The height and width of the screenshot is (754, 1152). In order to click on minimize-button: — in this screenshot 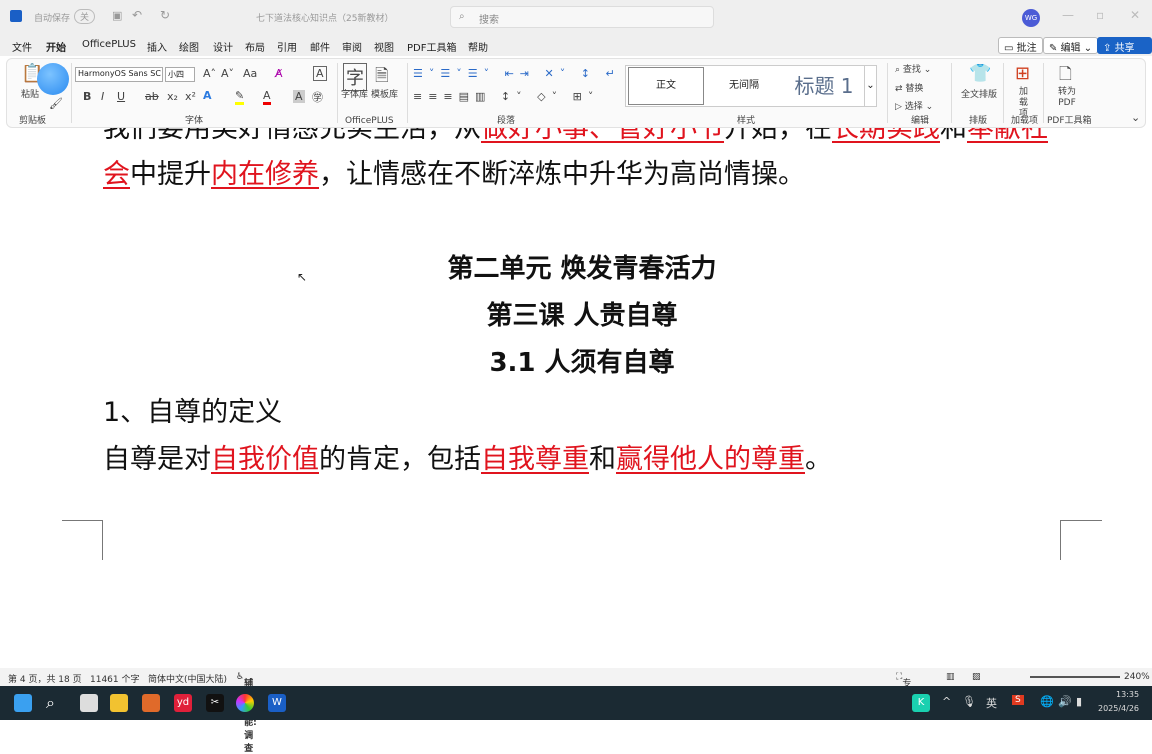, I will do `click(1068, 15)`.